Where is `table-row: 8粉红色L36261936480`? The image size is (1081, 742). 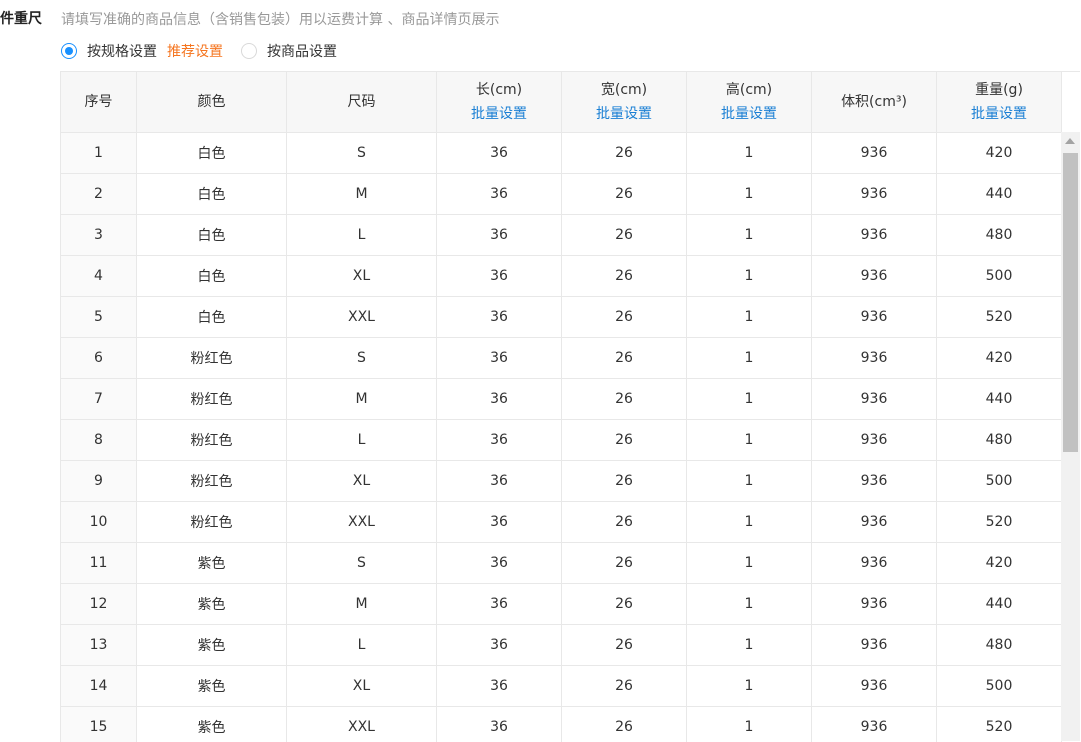 table-row: 8粉红色L36261936480 is located at coordinates (561, 440).